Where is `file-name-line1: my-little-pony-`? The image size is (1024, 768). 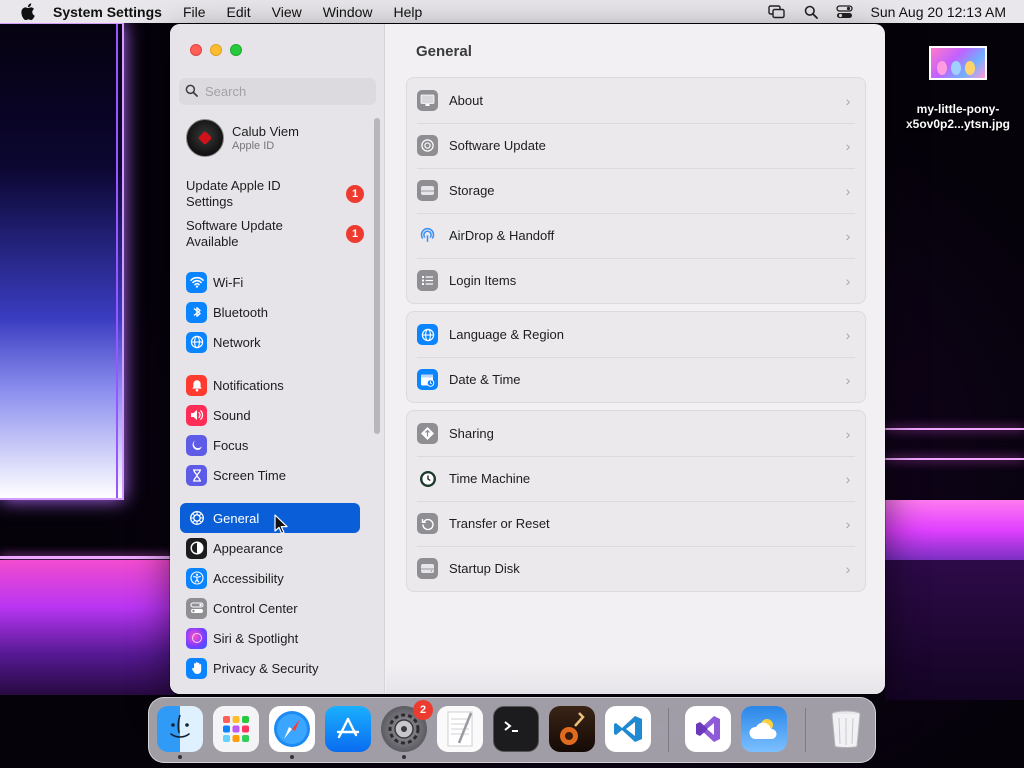 file-name-line1: my-little-pony- is located at coordinates (958, 109).